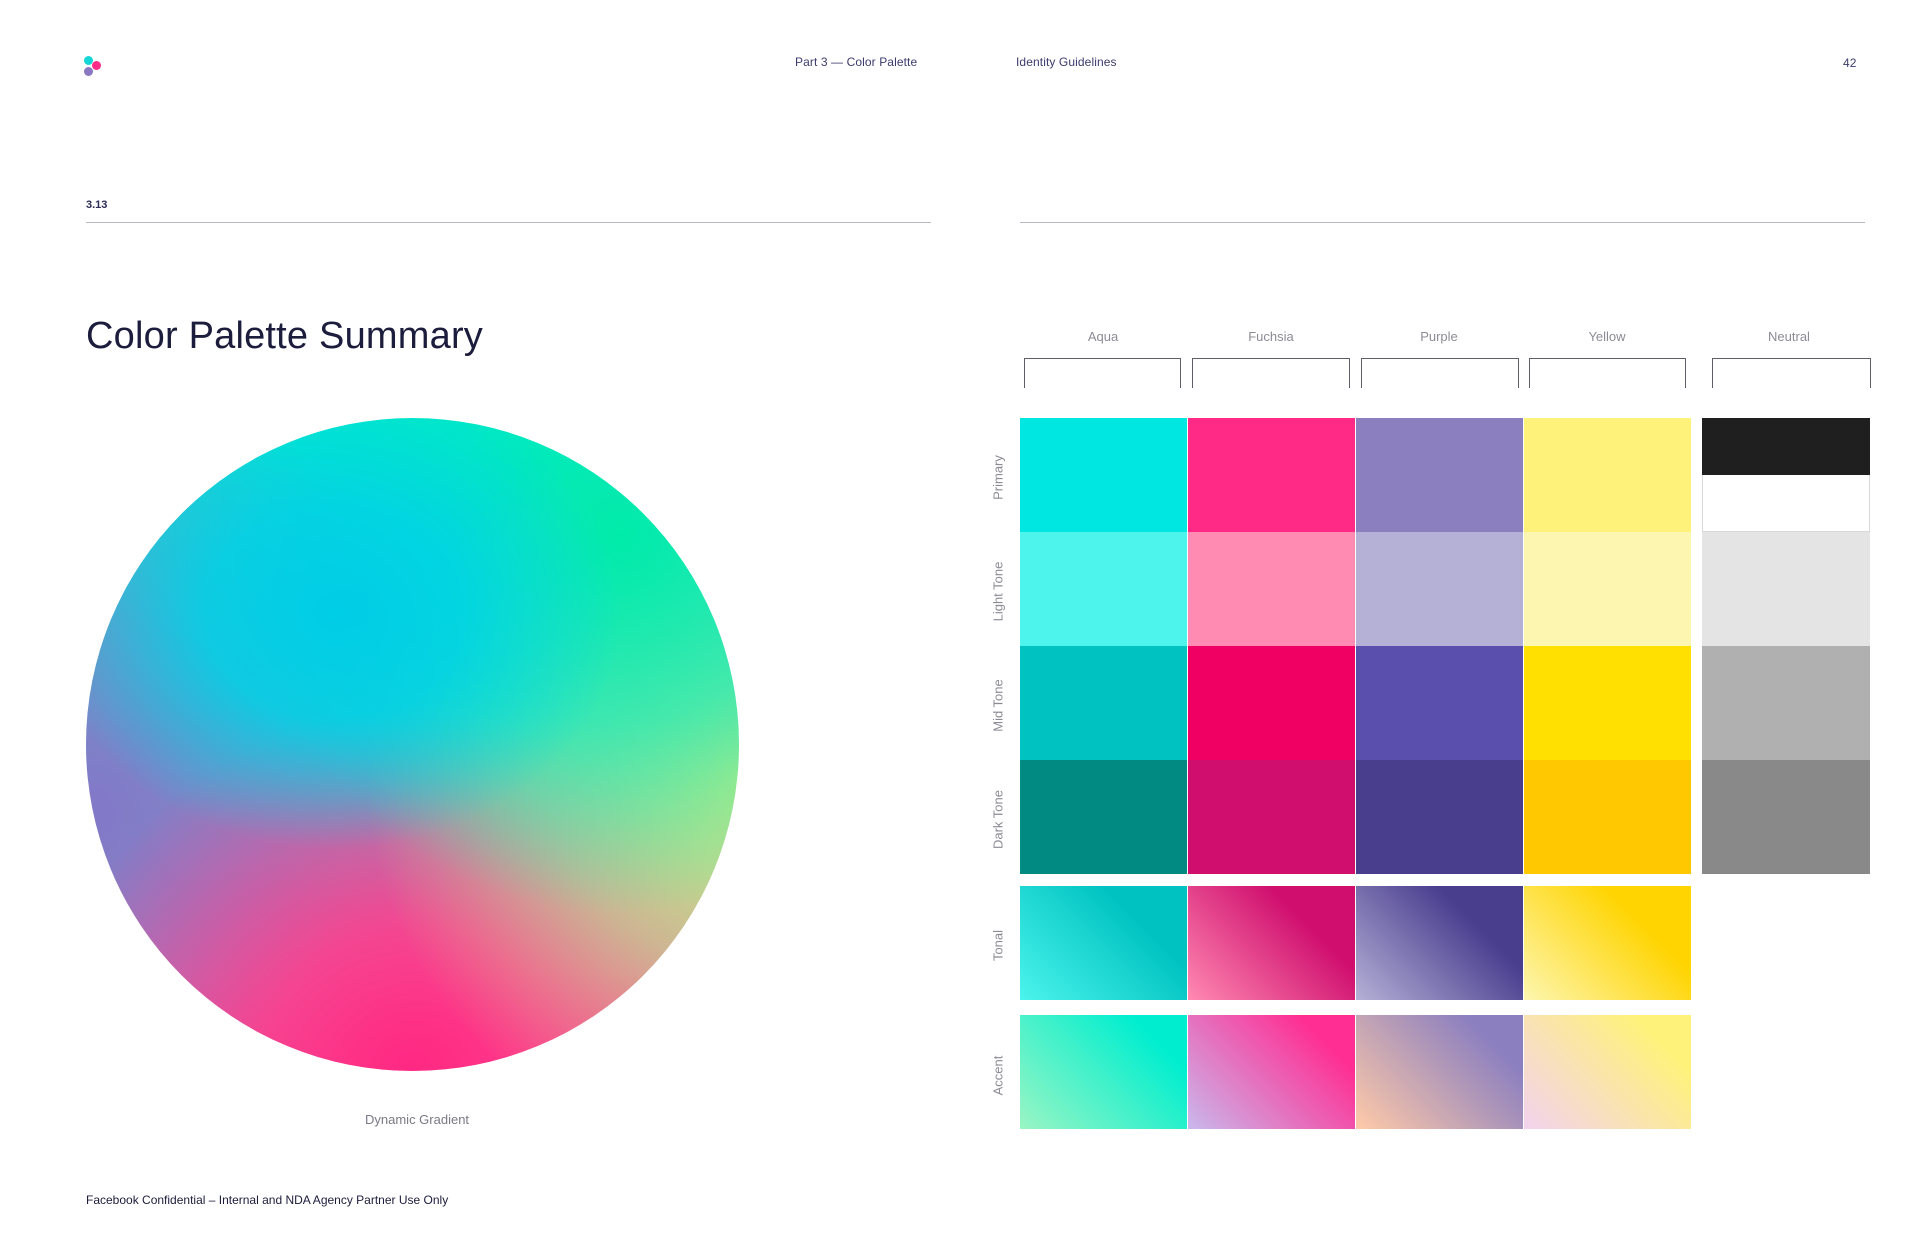 The height and width of the screenshot is (1242, 1920). What do you see at coordinates (856, 62) in the screenshot?
I see `running-head-left: Part 3 — Color Palette` at bounding box center [856, 62].